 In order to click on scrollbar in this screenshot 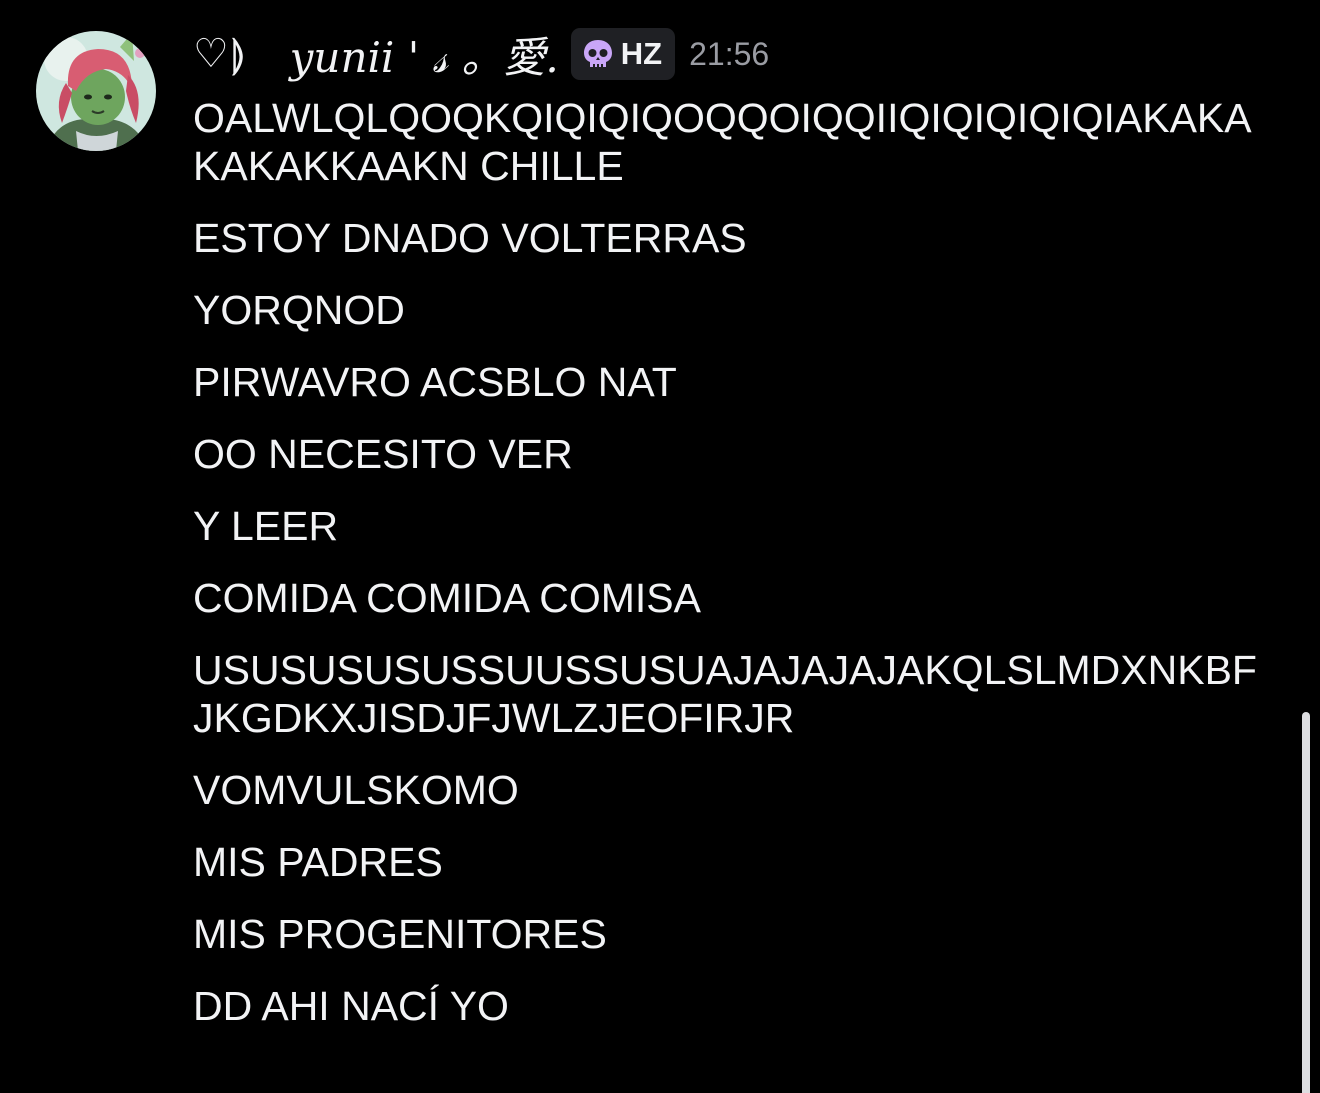, I will do `click(1306, 902)`.